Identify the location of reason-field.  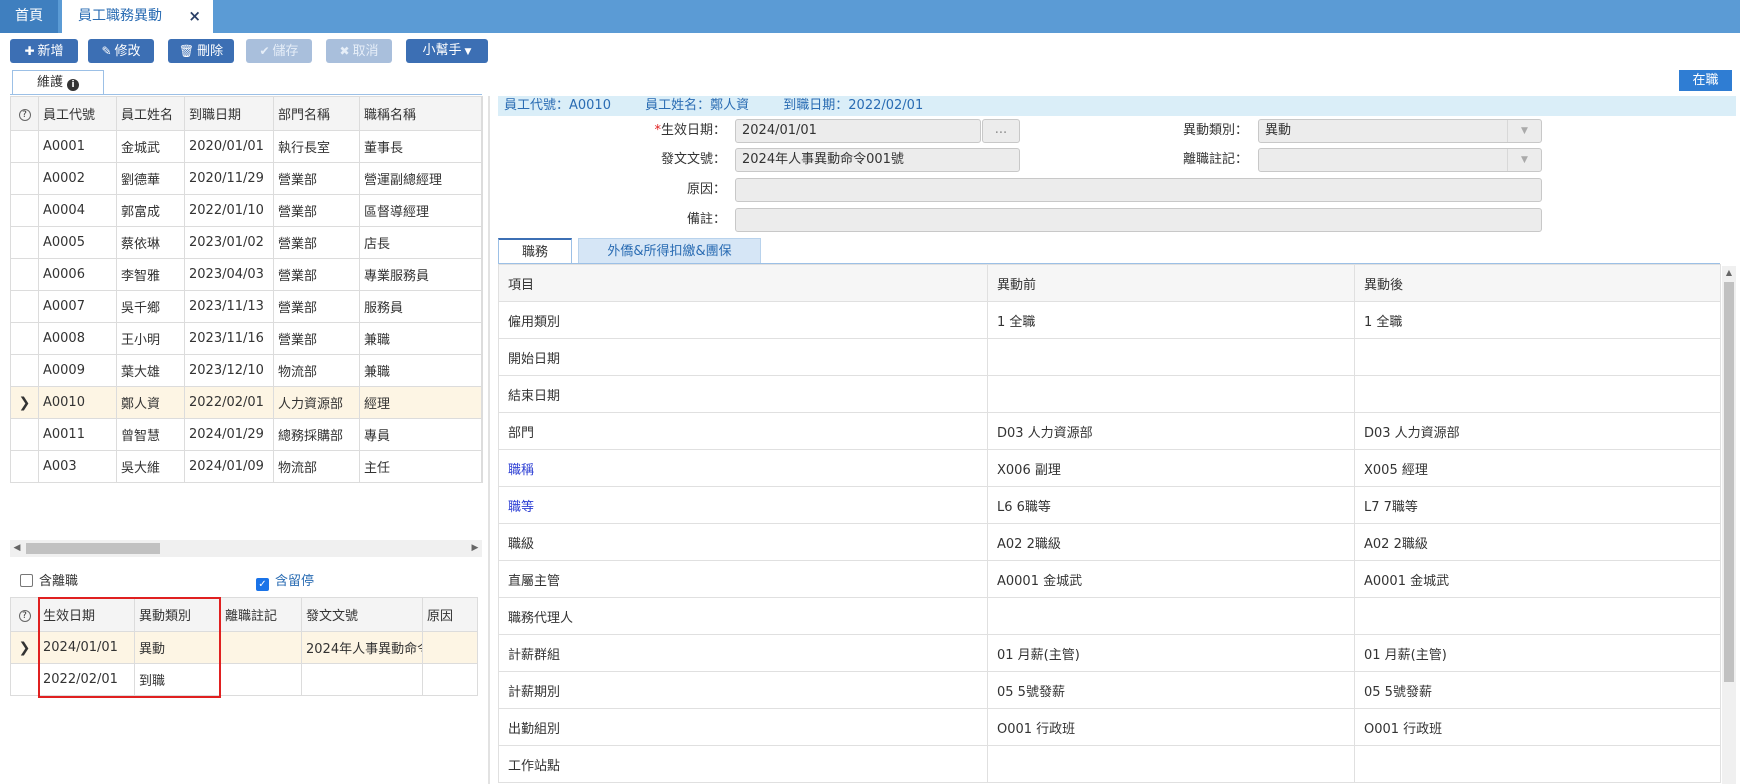
(1138, 190).